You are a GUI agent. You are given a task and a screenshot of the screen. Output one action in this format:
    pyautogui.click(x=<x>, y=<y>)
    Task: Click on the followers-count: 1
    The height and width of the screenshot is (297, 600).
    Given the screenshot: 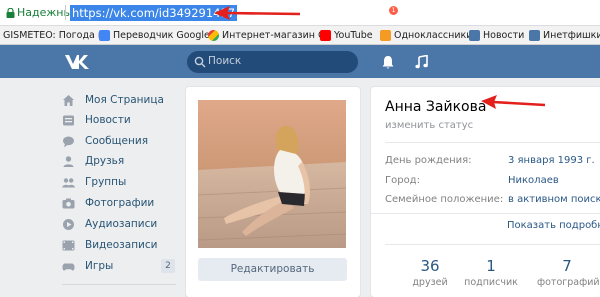 What is the action you would take?
    pyautogui.click(x=491, y=266)
    